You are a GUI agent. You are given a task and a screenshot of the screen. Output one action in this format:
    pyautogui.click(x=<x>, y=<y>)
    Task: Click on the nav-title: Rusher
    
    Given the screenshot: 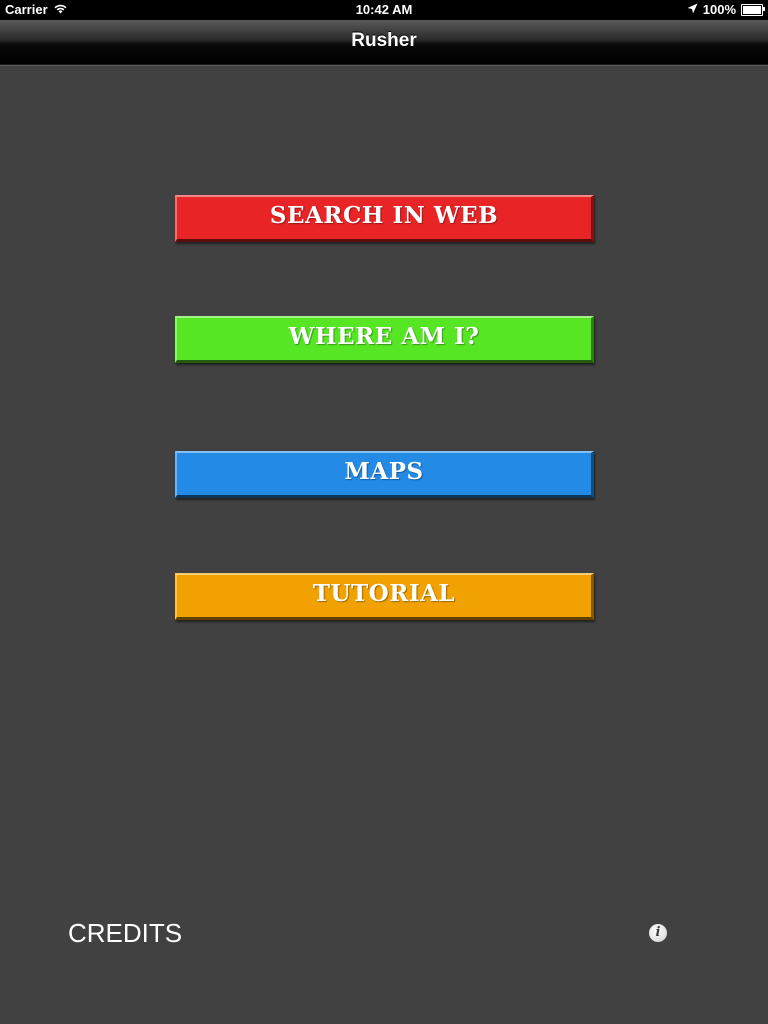 What is the action you would take?
    pyautogui.click(x=384, y=40)
    